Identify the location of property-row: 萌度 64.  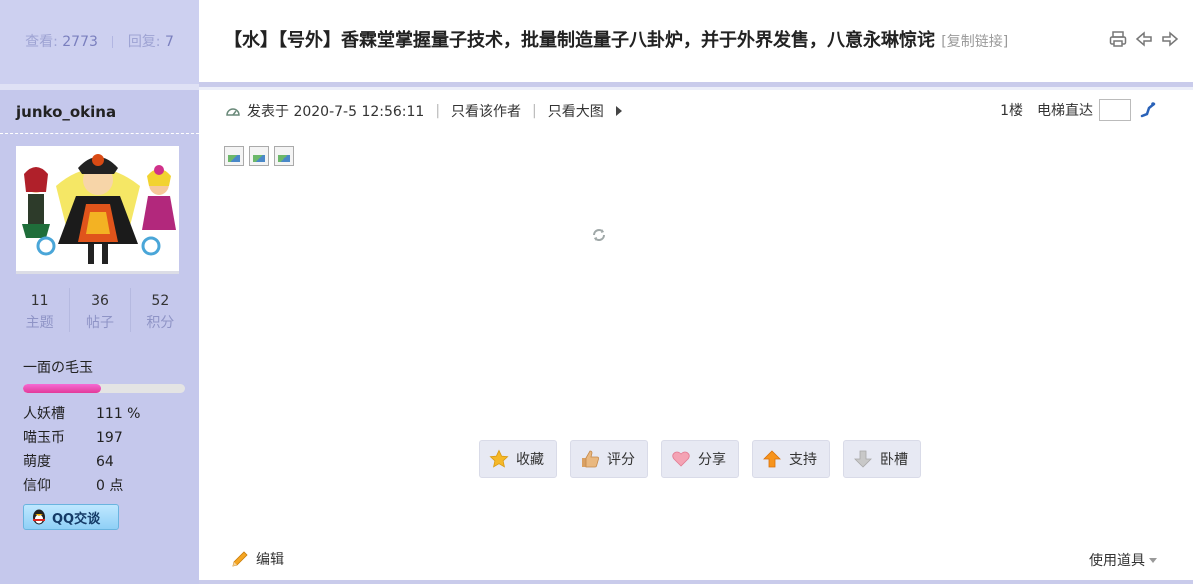
(81, 462).